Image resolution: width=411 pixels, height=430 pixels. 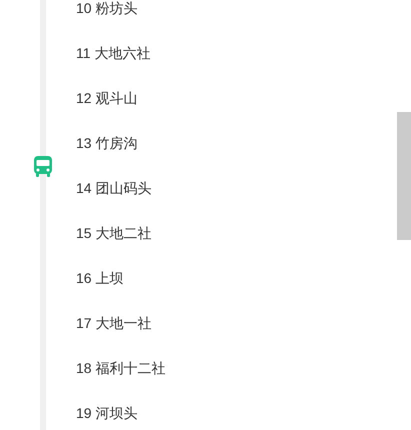 What do you see at coordinates (100, 278) in the screenshot?
I see `stop-label: 16 上坝` at bounding box center [100, 278].